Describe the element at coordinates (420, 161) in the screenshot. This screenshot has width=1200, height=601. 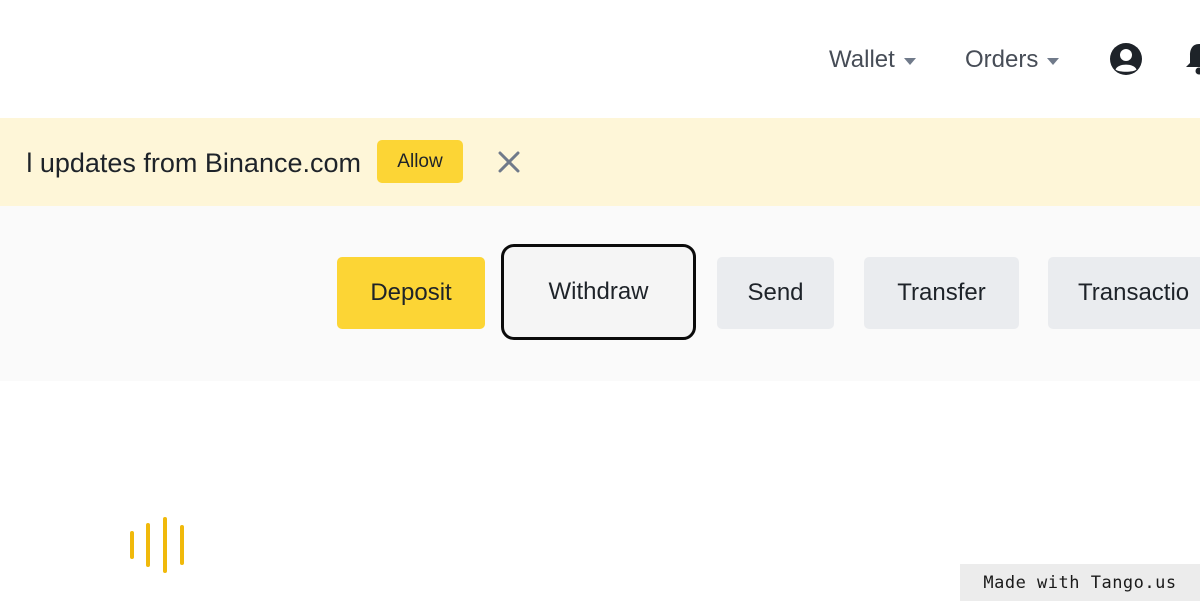
I see `allow-notifications-button: Allow` at that location.